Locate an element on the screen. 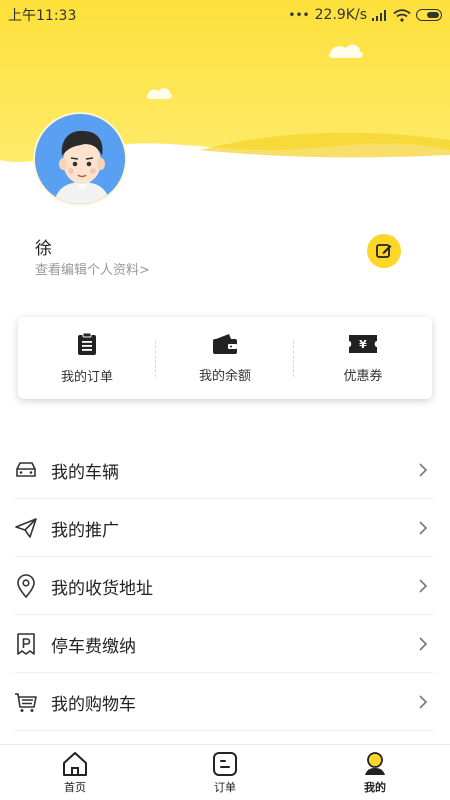  edit-icon is located at coordinates (384, 251).